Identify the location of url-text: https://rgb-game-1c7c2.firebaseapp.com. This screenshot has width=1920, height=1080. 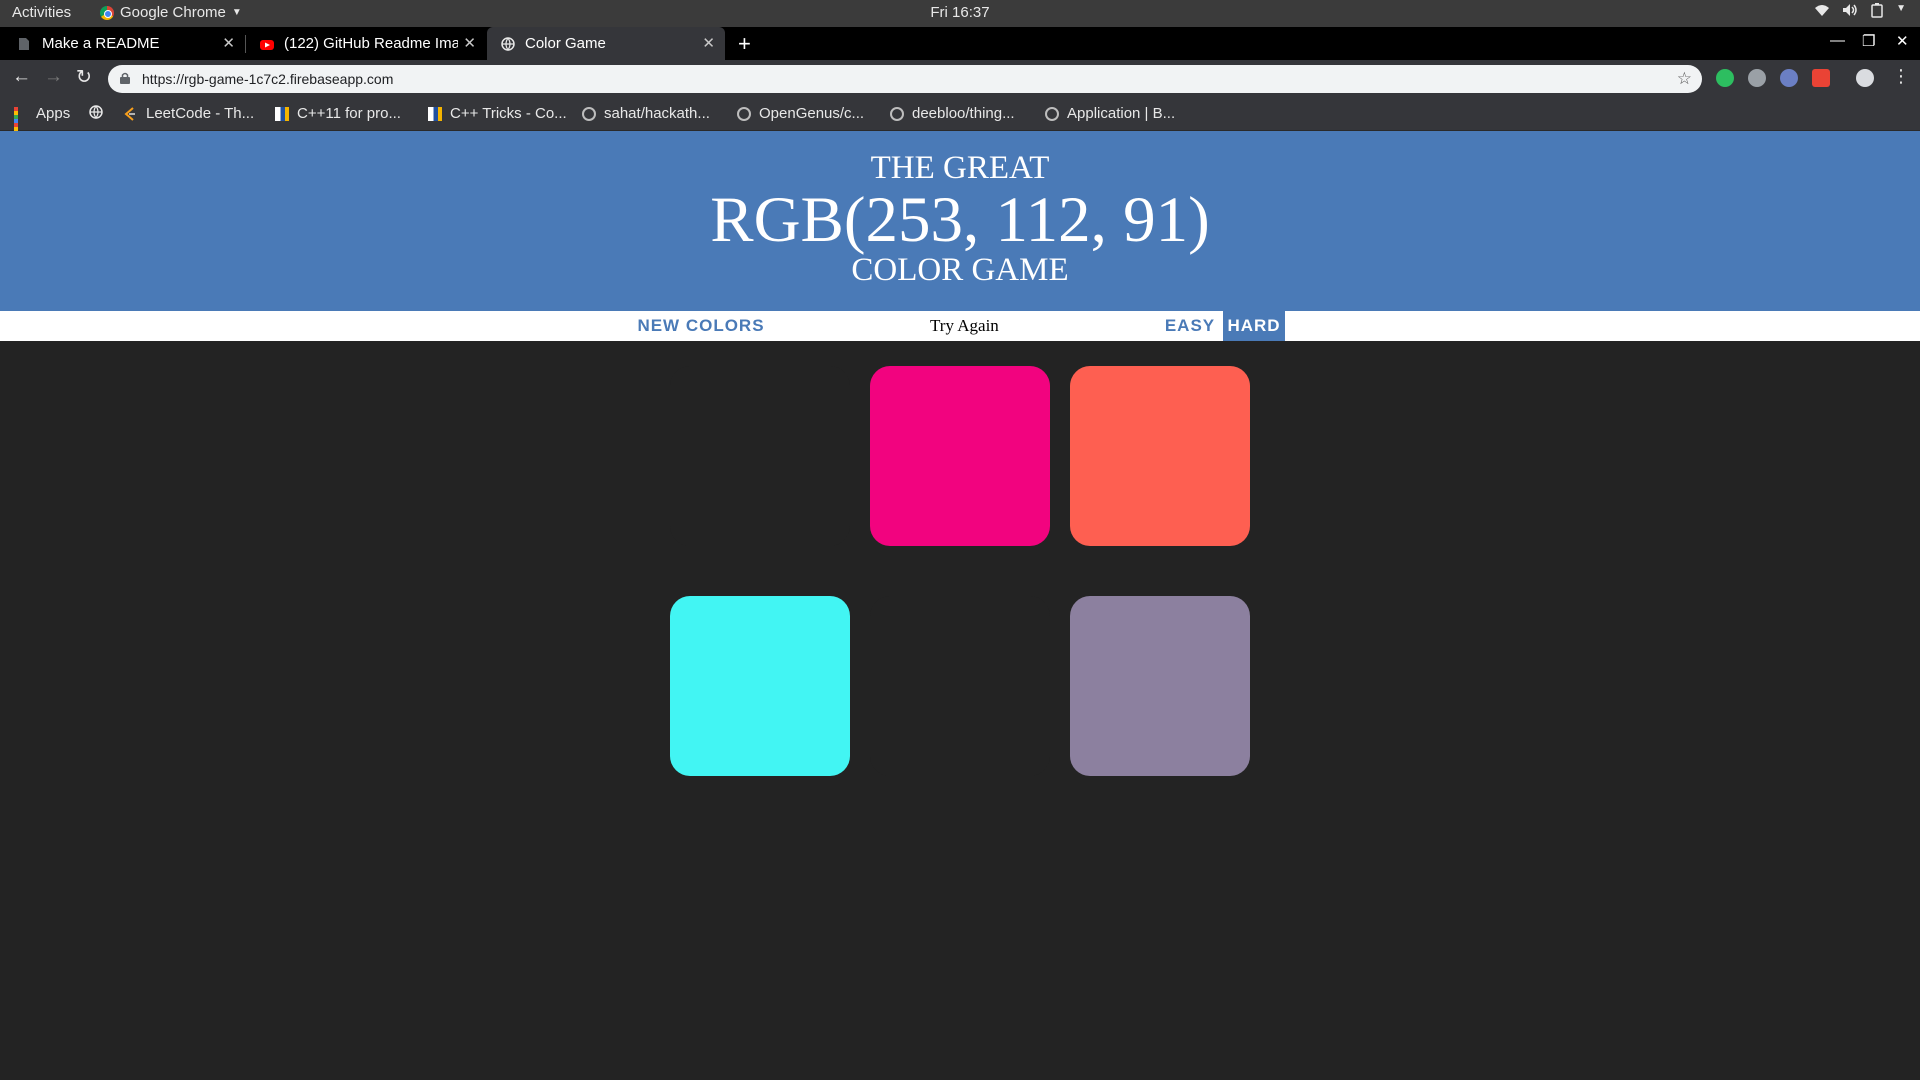
(268, 79).